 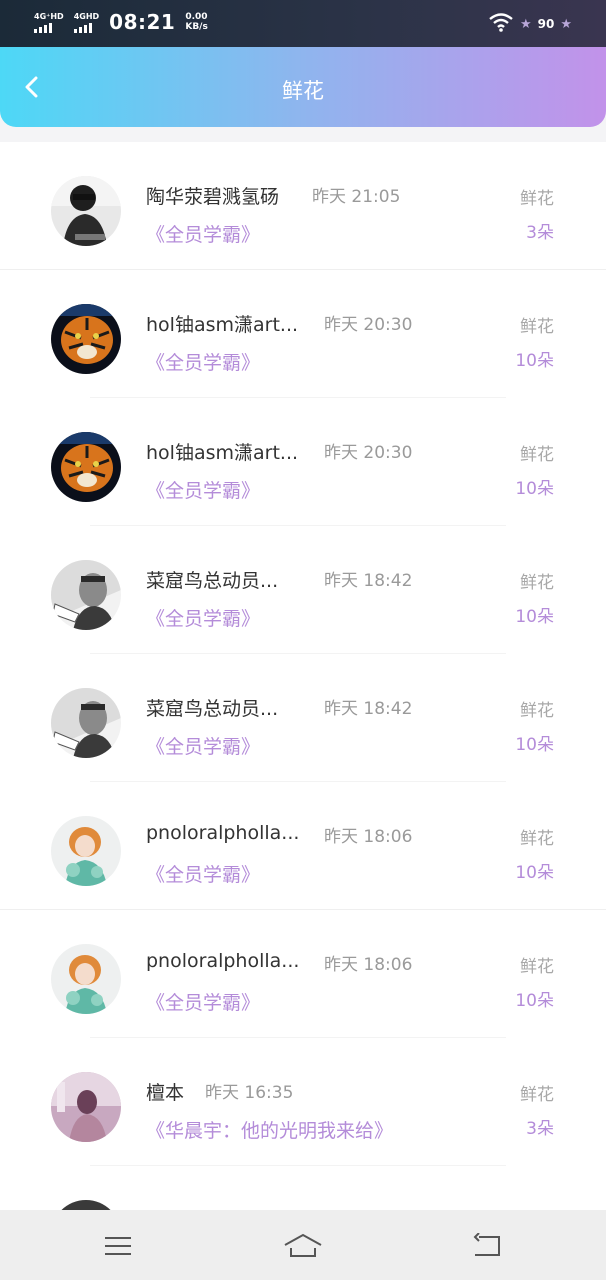 I want to click on menu-button, so click(x=118, y=1246).